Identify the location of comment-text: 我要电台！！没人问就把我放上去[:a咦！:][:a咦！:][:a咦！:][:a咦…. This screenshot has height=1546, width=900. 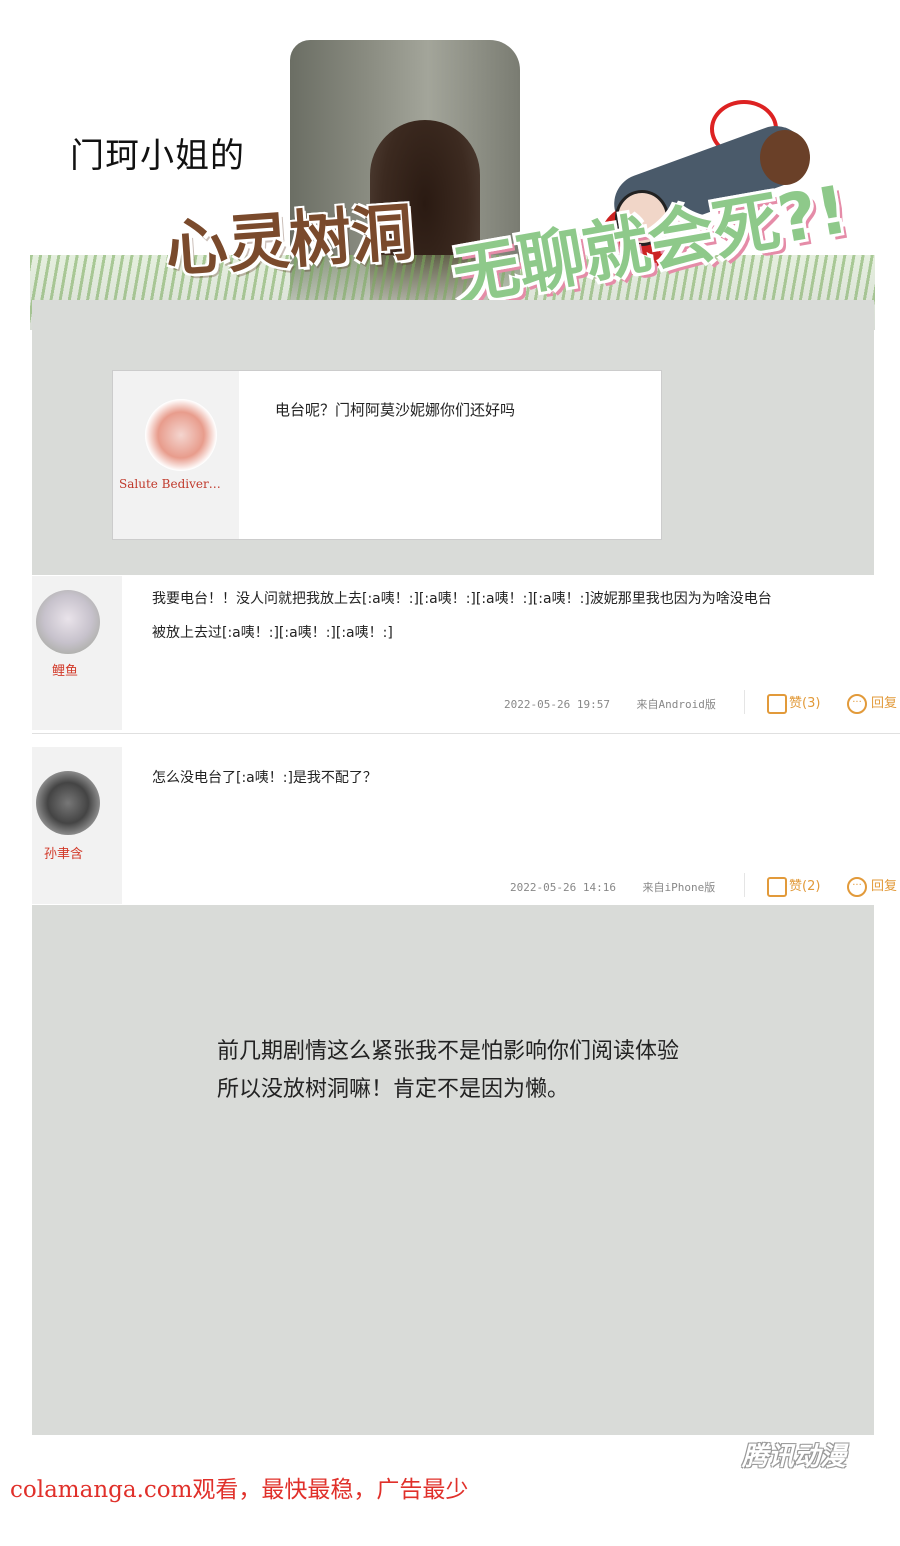
(522, 616).